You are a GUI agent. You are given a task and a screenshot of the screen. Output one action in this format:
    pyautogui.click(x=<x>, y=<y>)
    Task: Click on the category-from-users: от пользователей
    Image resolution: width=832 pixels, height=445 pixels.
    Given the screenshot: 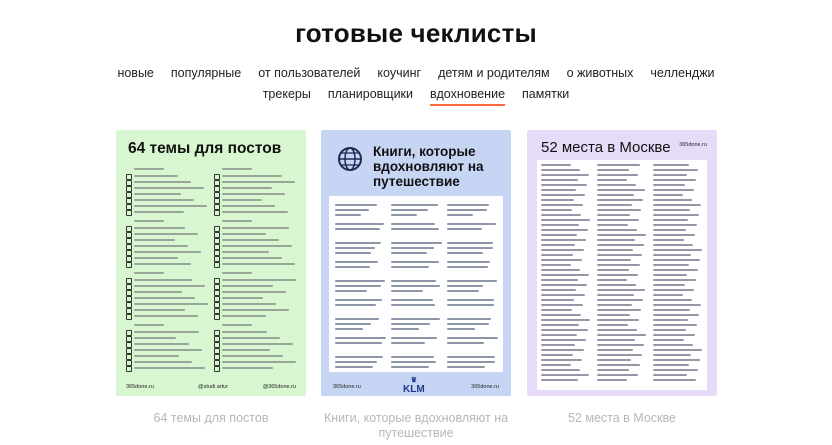 What is the action you would take?
    pyautogui.click(x=309, y=74)
    